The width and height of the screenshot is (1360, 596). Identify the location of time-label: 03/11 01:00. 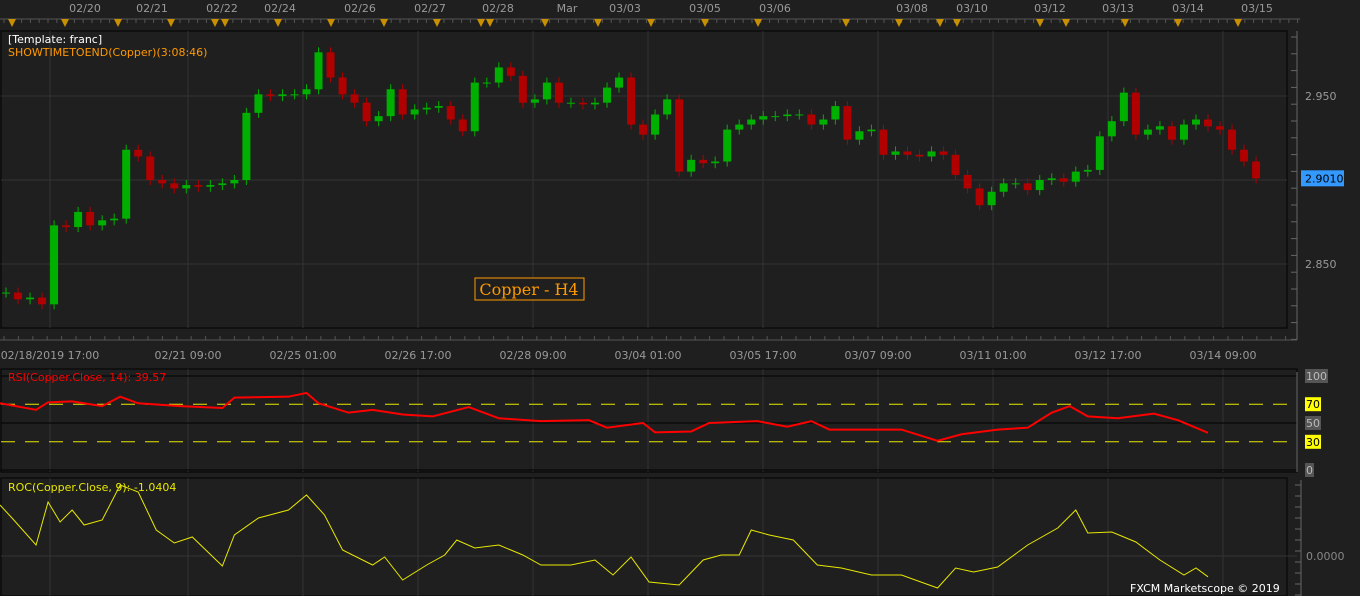
(993, 355).